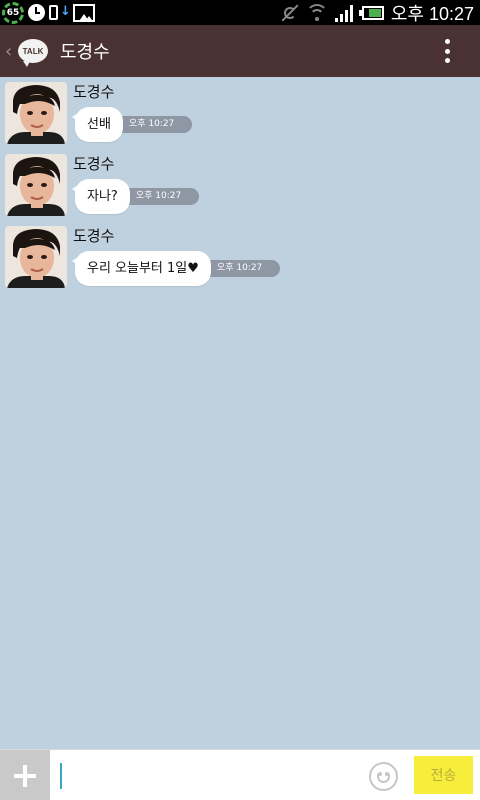 This screenshot has height=800, width=480. I want to click on message-bubble: 선배, so click(97, 124).